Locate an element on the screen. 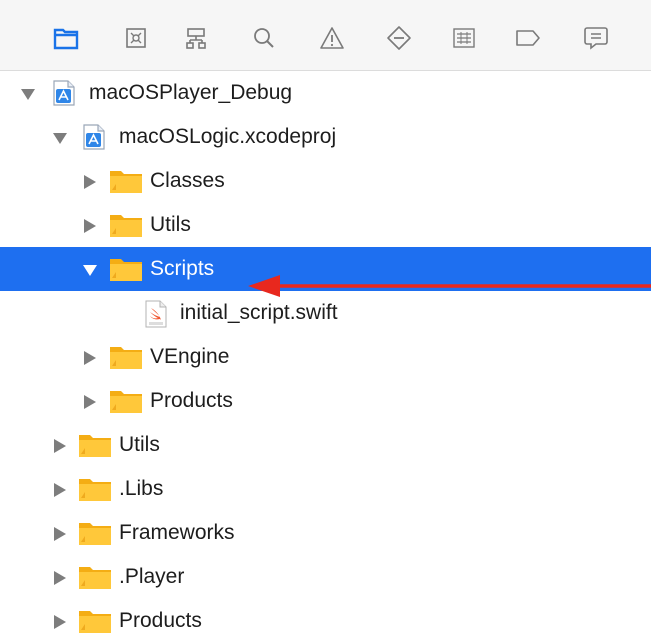 The width and height of the screenshot is (651, 643). tree-row-label: Scripts is located at coordinates (182, 268).